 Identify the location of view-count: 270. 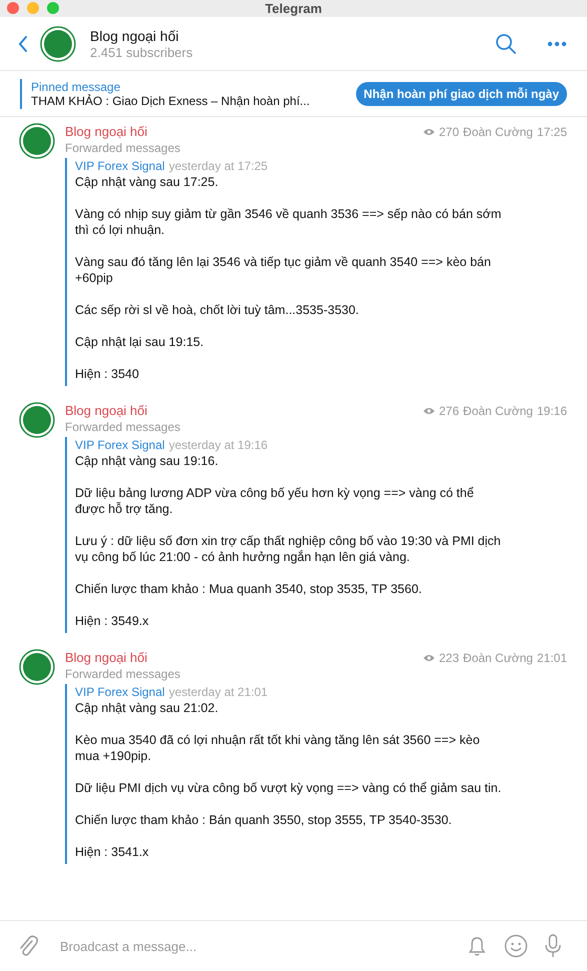
(449, 131).